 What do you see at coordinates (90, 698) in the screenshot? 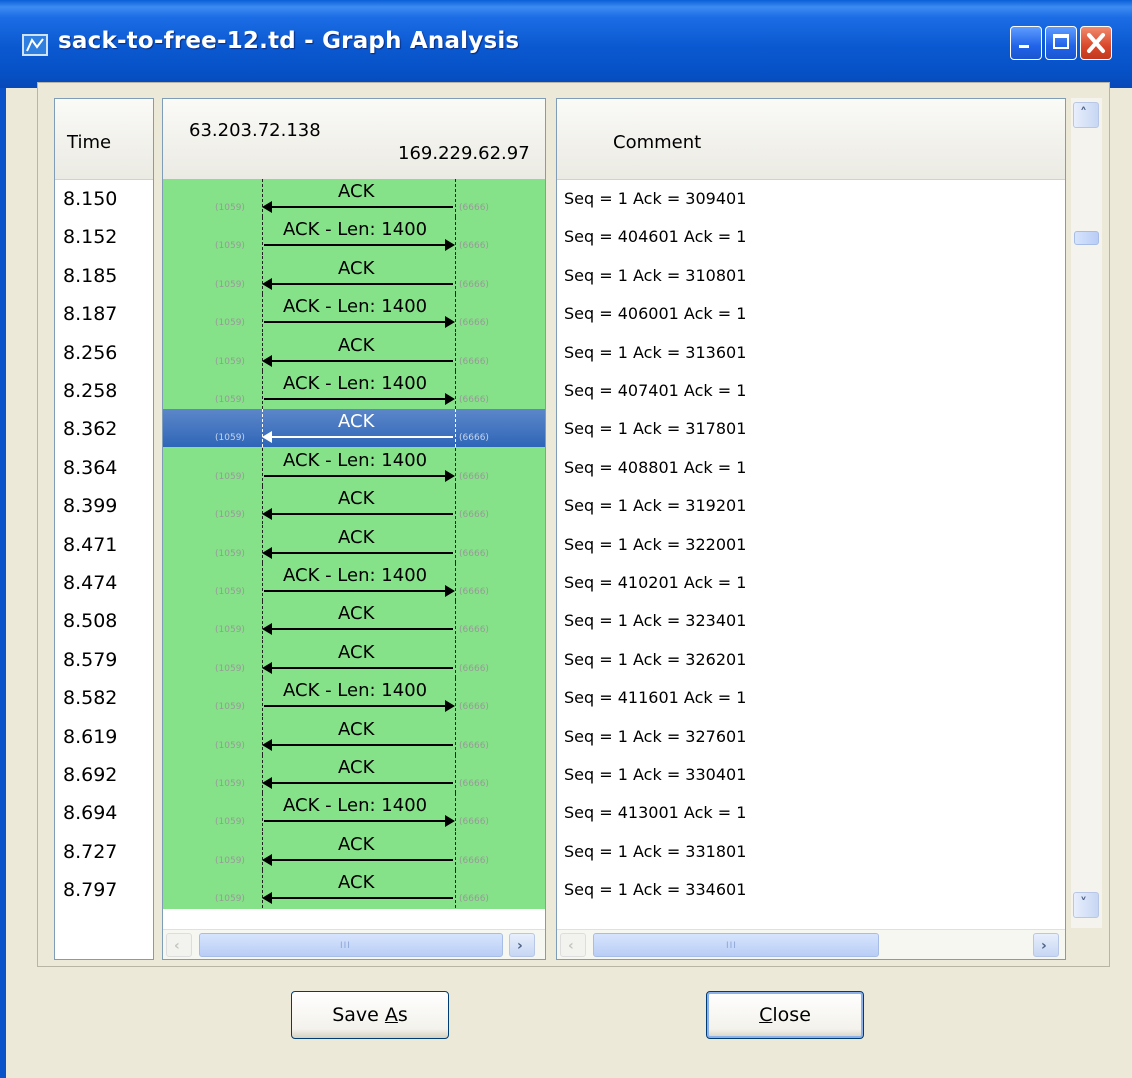
I see `time-cell: 8.582` at bounding box center [90, 698].